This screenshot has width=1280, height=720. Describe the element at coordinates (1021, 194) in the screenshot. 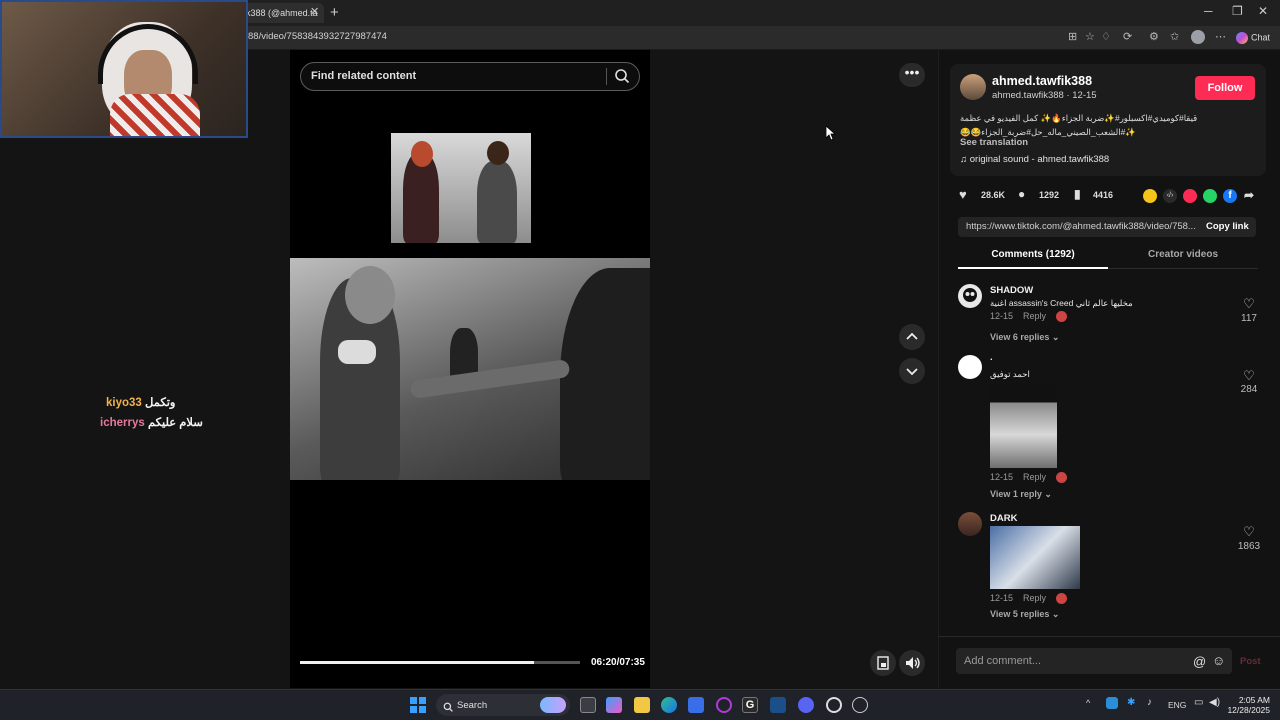

I see `comment-bubble-icon: ●` at that location.